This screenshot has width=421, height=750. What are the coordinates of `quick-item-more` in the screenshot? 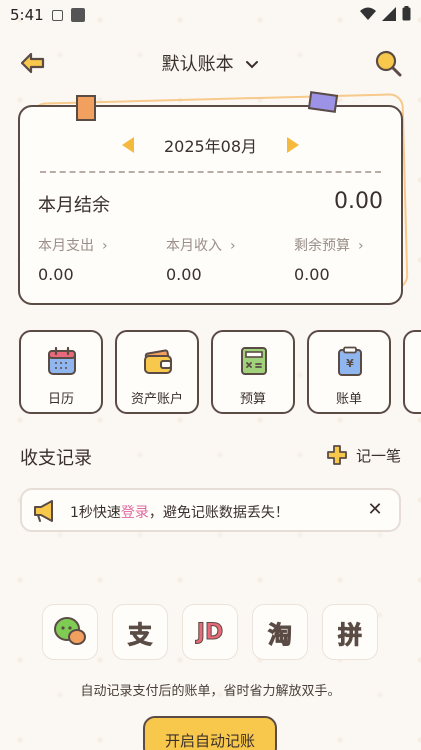 It's located at (412, 372).